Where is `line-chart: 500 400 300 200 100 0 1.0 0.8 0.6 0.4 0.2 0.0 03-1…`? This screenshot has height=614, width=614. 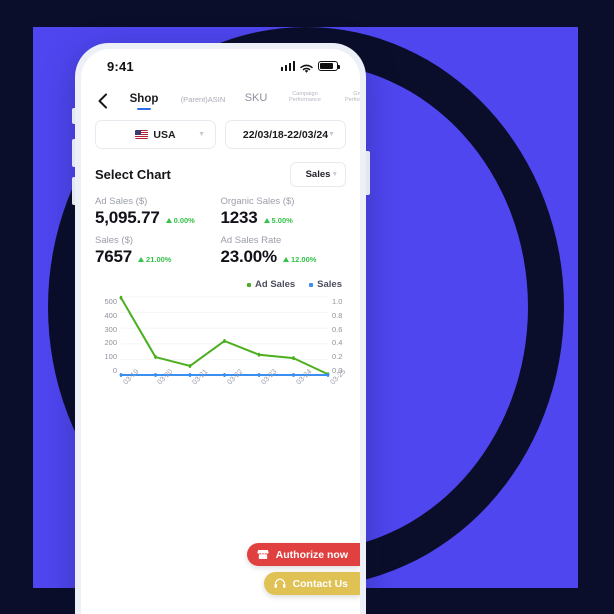
line-chart: 500 400 300 200 100 0 1.0 0.8 0.6 0.4 0.2 0.0 03-1… is located at coordinates (220, 346).